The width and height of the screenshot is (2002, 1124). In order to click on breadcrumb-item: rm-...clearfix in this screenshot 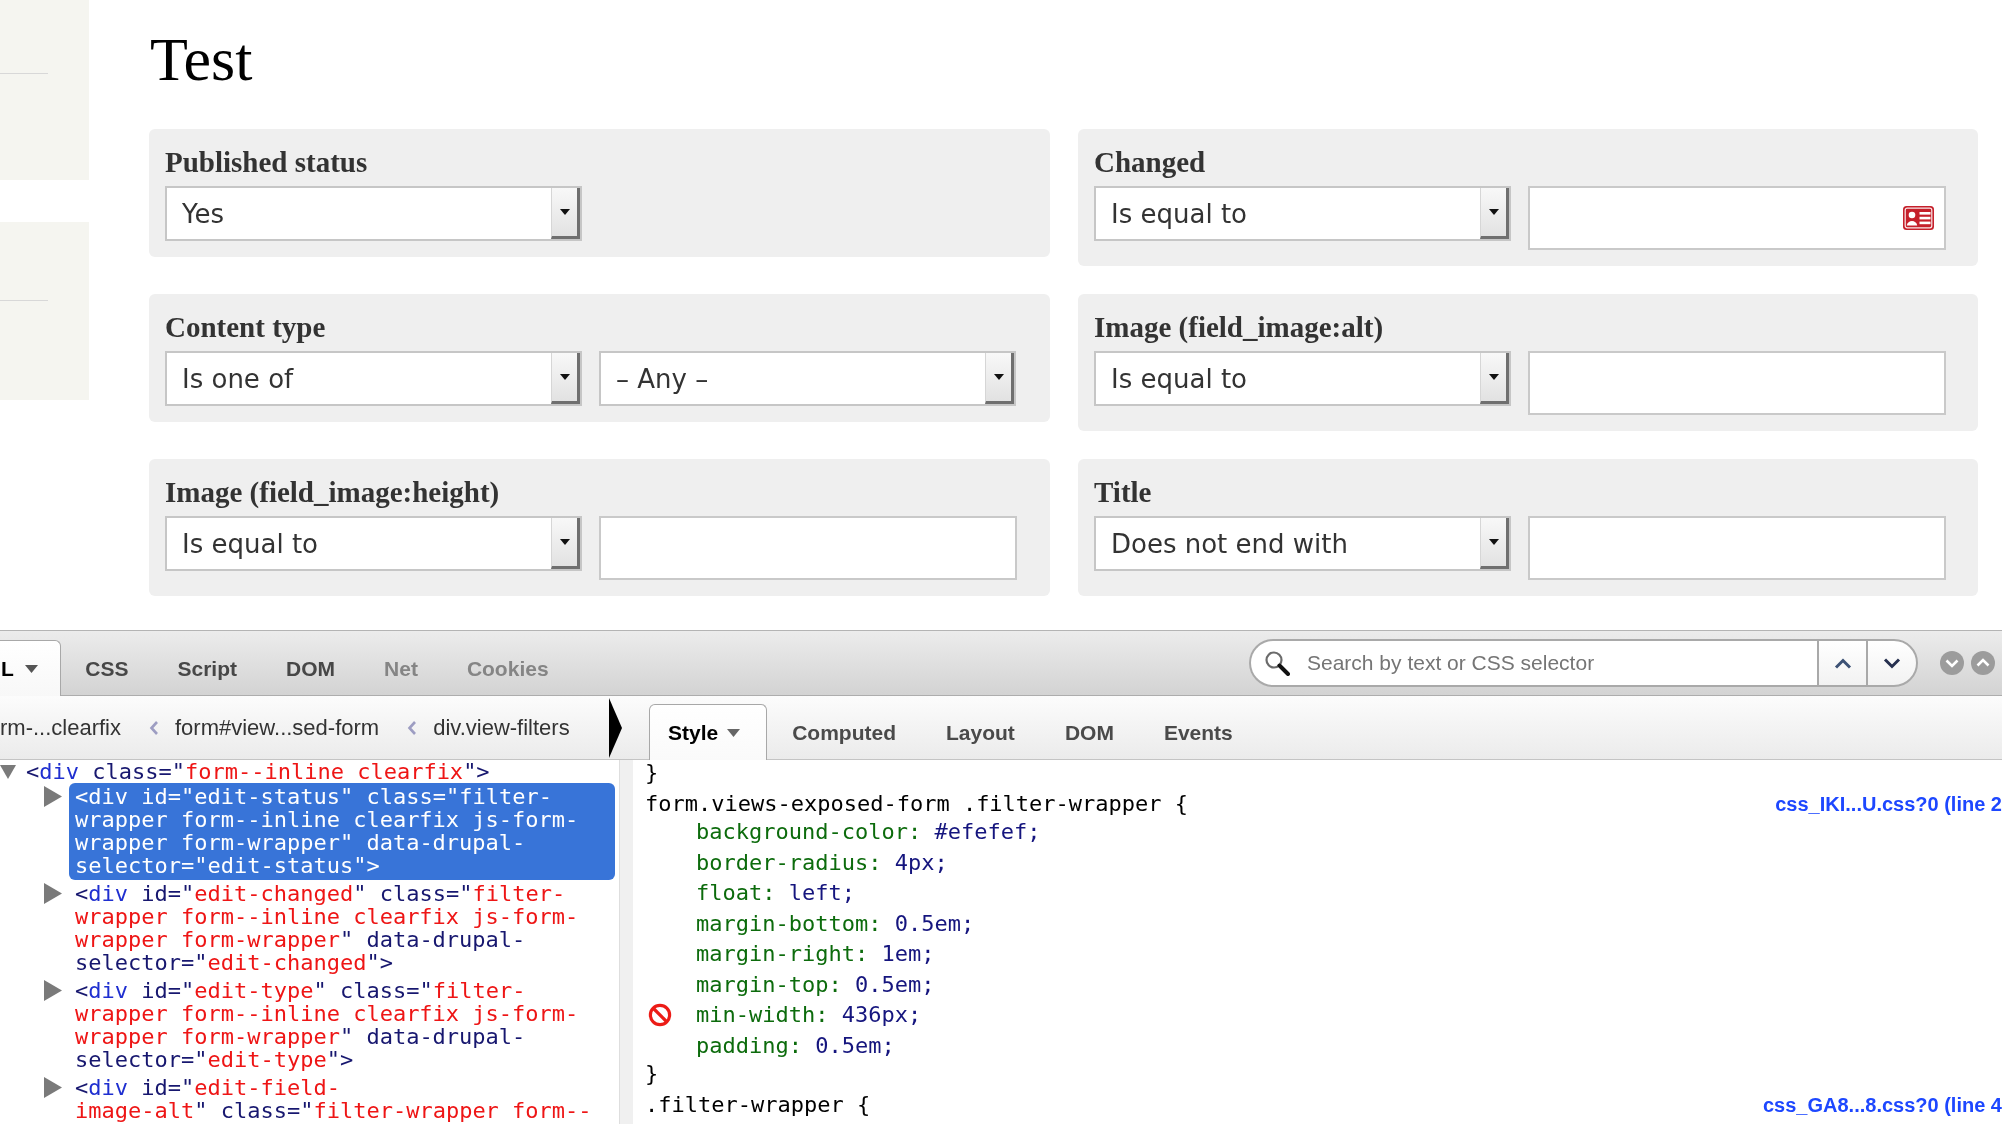, I will do `click(60, 727)`.